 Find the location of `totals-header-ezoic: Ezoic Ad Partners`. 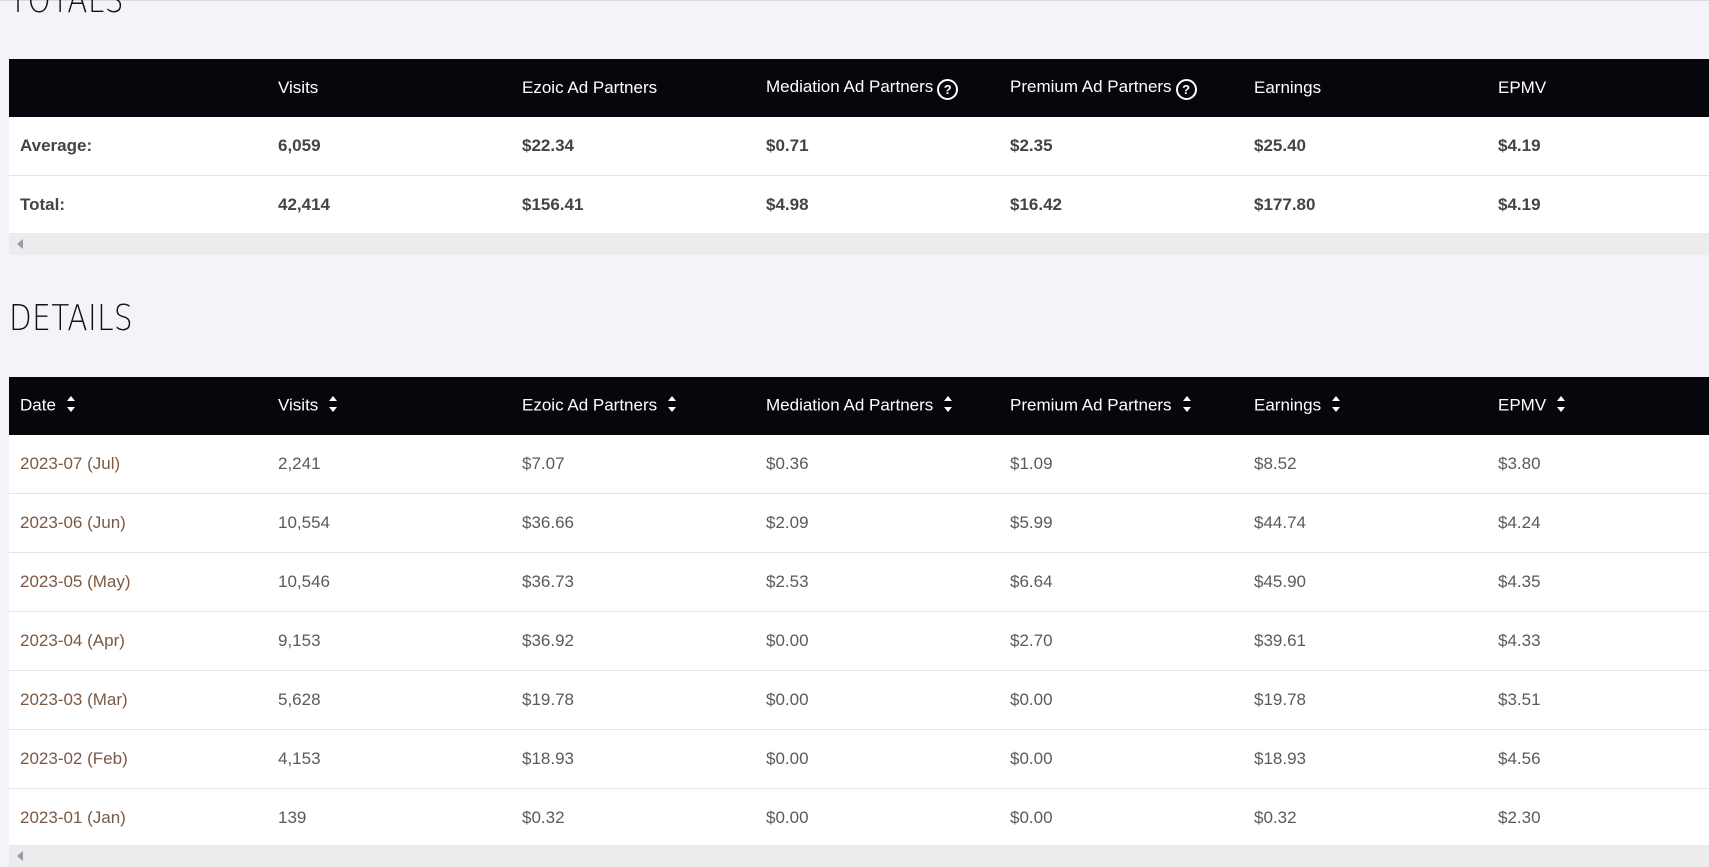

totals-header-ezoic: Ezoic Ad Partners is located at coordinates (590, 87).